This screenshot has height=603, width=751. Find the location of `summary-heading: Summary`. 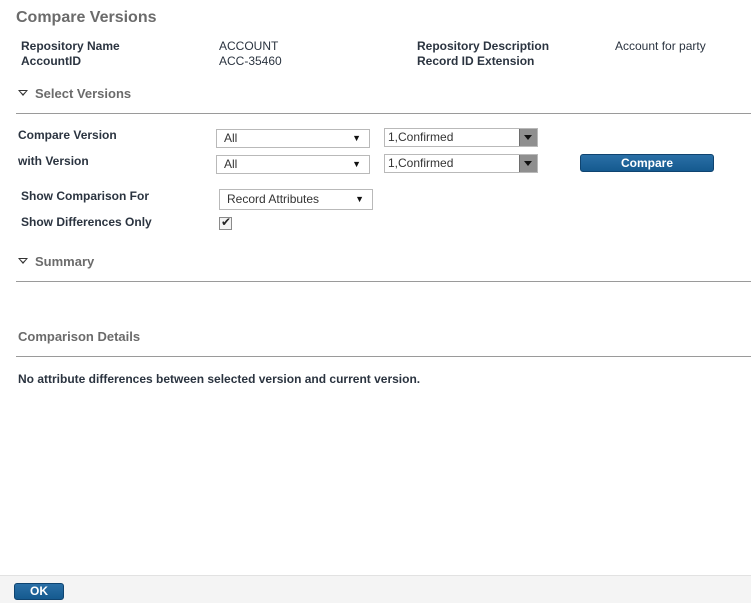

summary-heading: Summary is located at coordinates (64, 261).